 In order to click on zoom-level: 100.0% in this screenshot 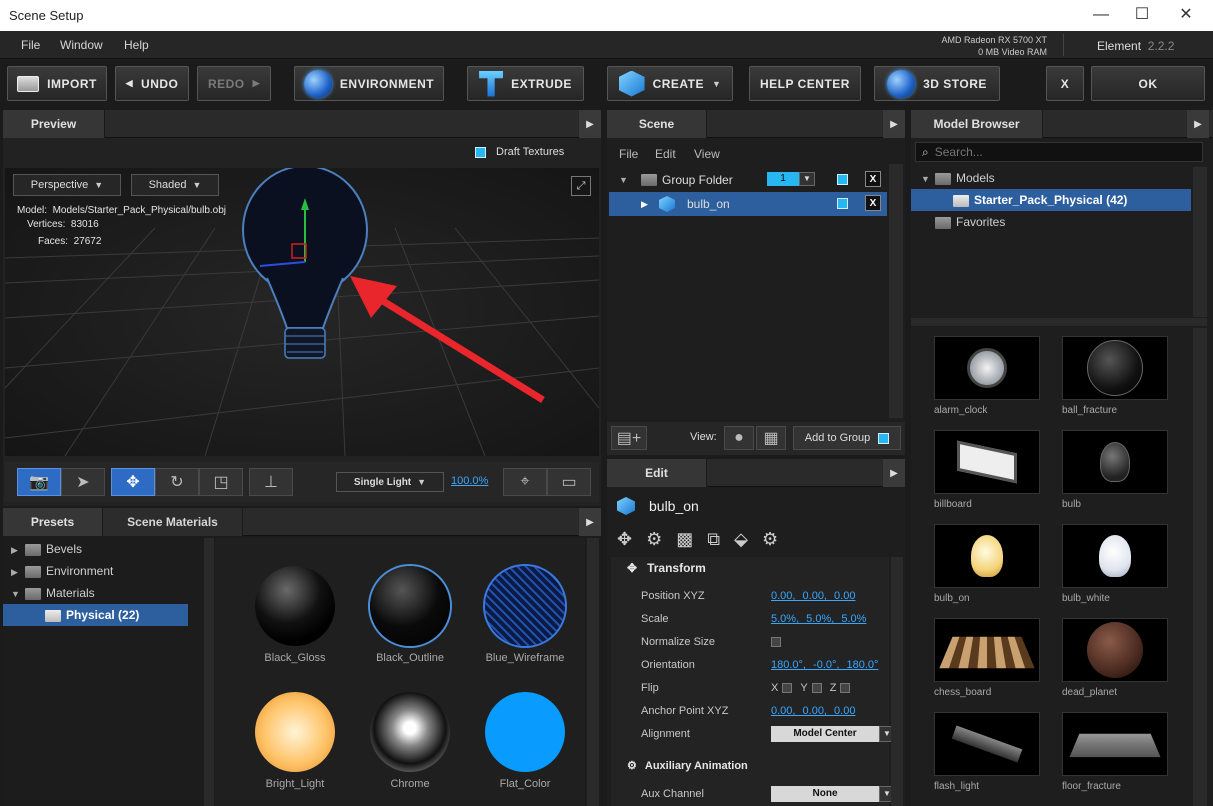, I will do `click(469, 481)`.